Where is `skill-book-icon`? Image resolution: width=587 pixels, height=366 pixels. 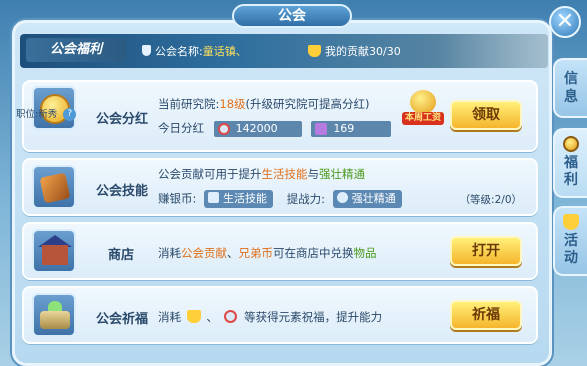 skill-book-icon is located at coordinates (55, 188).